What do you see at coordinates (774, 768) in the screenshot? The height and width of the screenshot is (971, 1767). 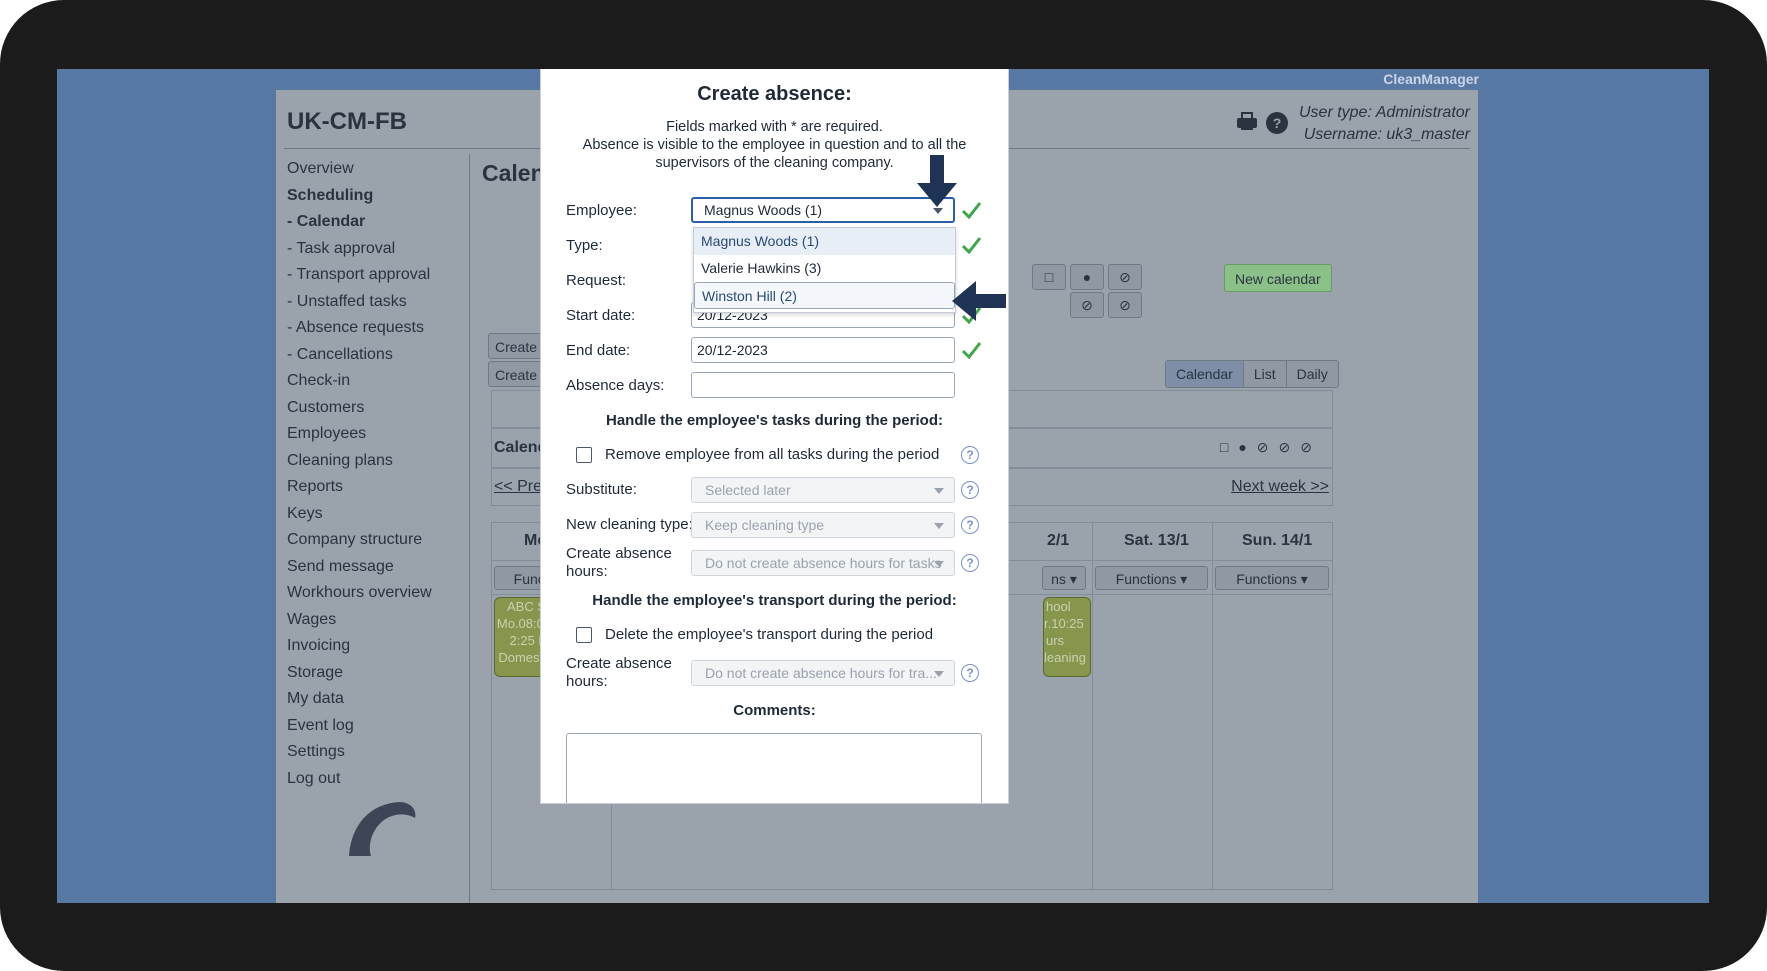 I see `comments-textarea` at bounding box center [774, 768].